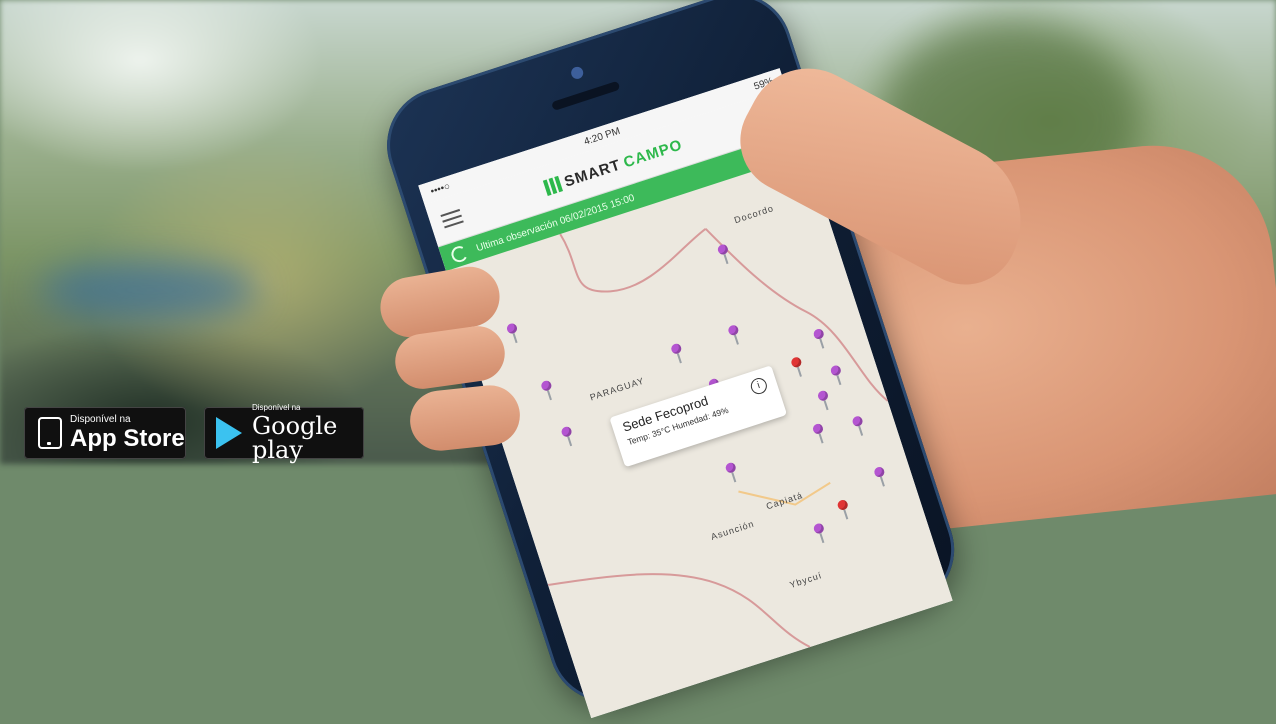 This screenshot has height=724, width=1276. I want to click on app-store-badge: Disponível na App Store, so click(105, 433).